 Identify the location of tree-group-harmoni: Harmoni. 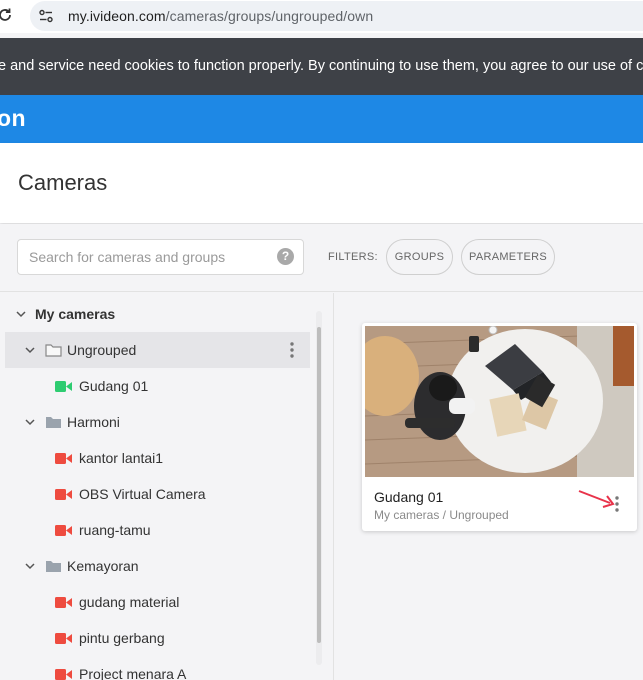
(155, 422).